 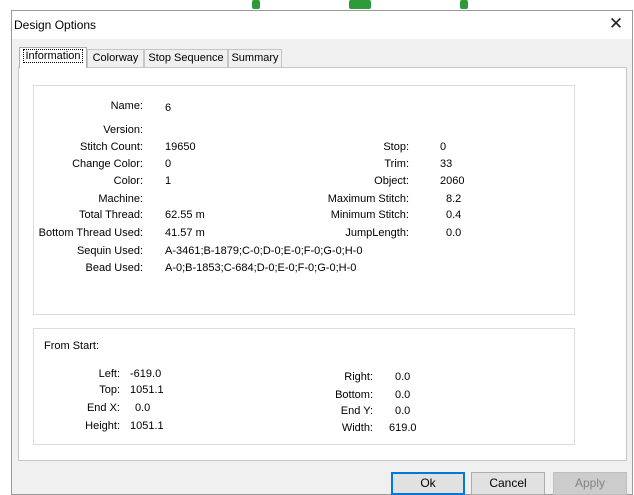 I want to click on dialog-title: Design Options, so click(x=55, y=25).